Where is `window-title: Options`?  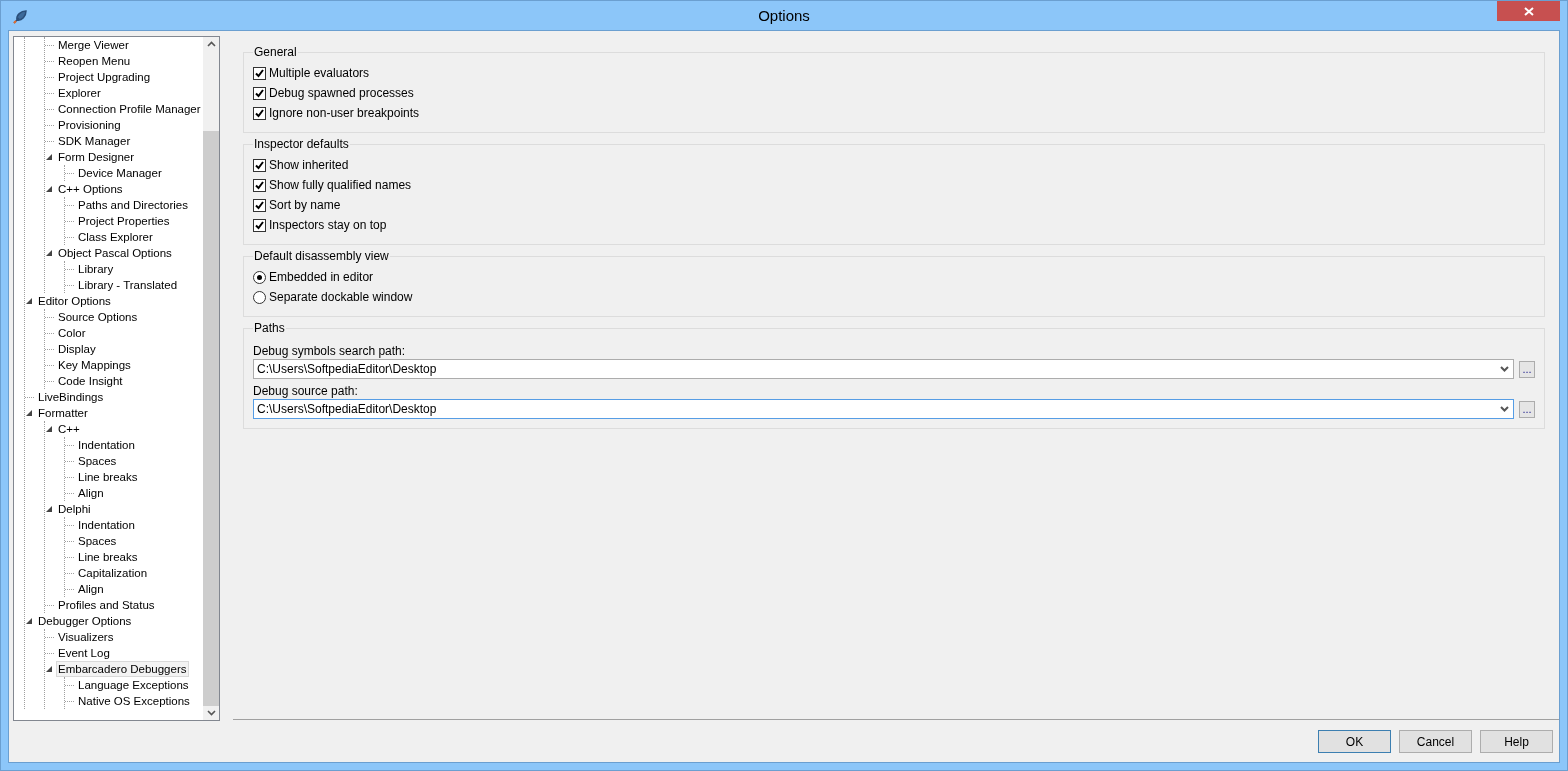 window-title: Options is located at coordinates (784, 15).